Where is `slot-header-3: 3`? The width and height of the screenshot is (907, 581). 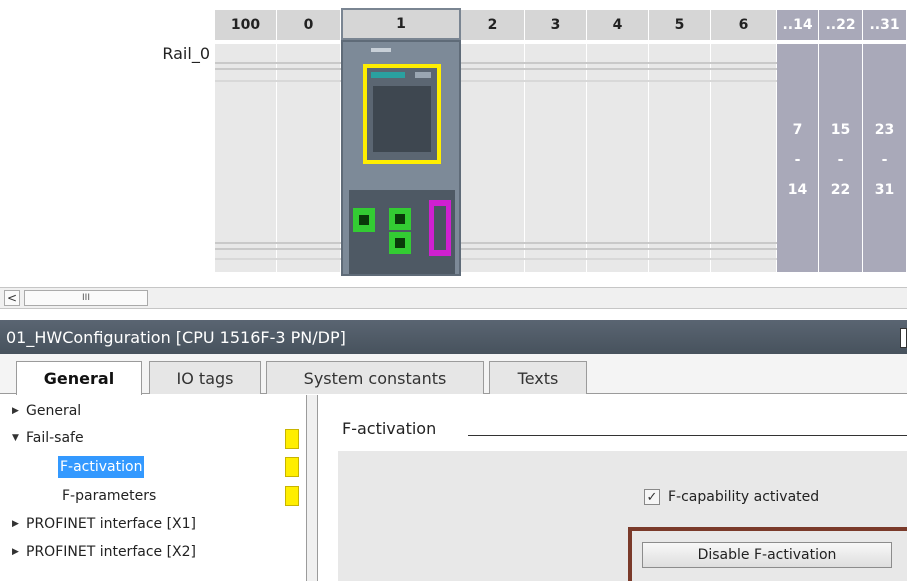 slot-header-3: 3 is located at coordinates (556, 25).